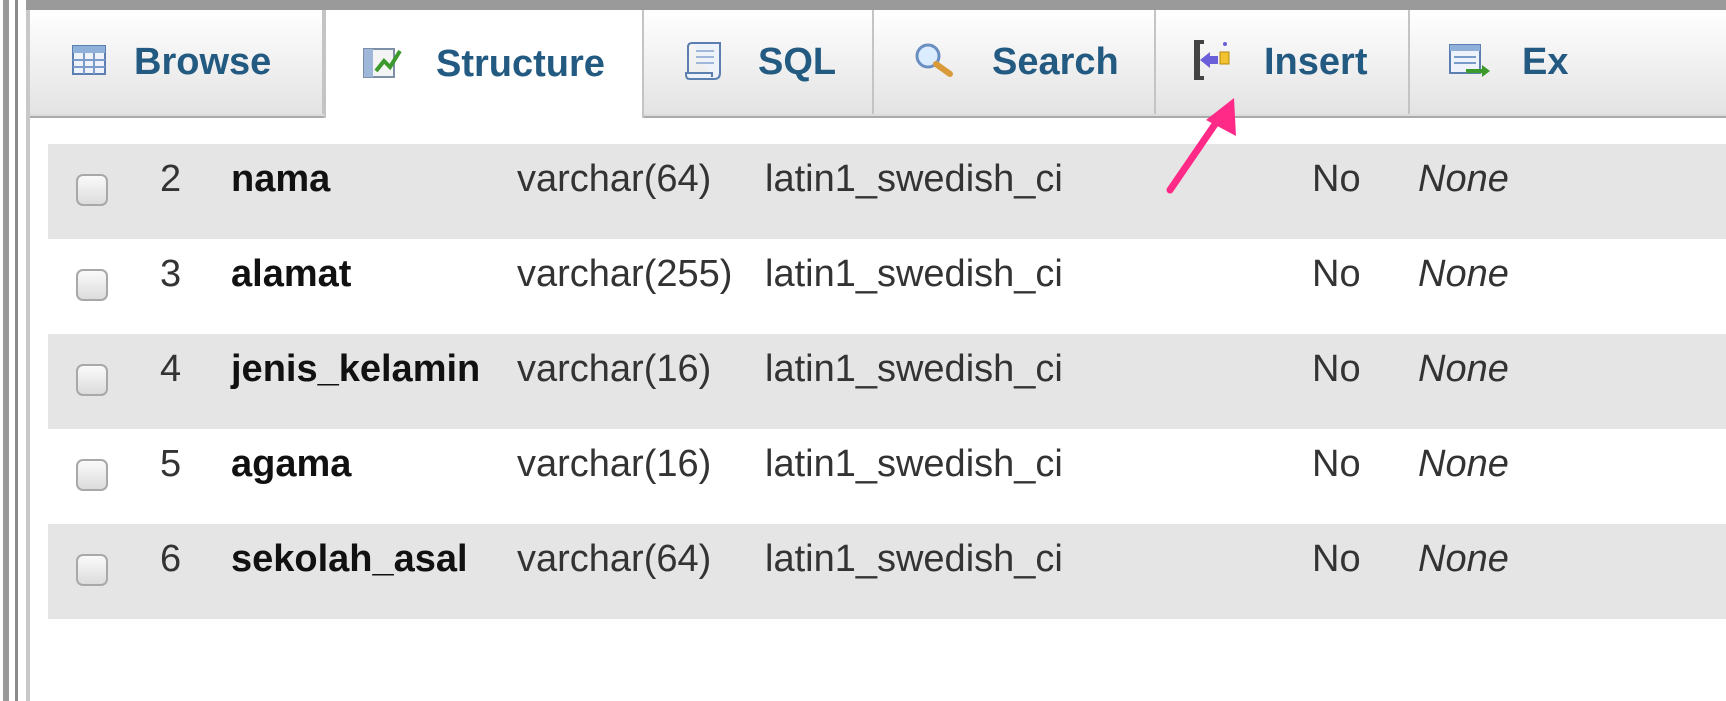  I want to click on tab-search-label: Search, so click(1055, 61).